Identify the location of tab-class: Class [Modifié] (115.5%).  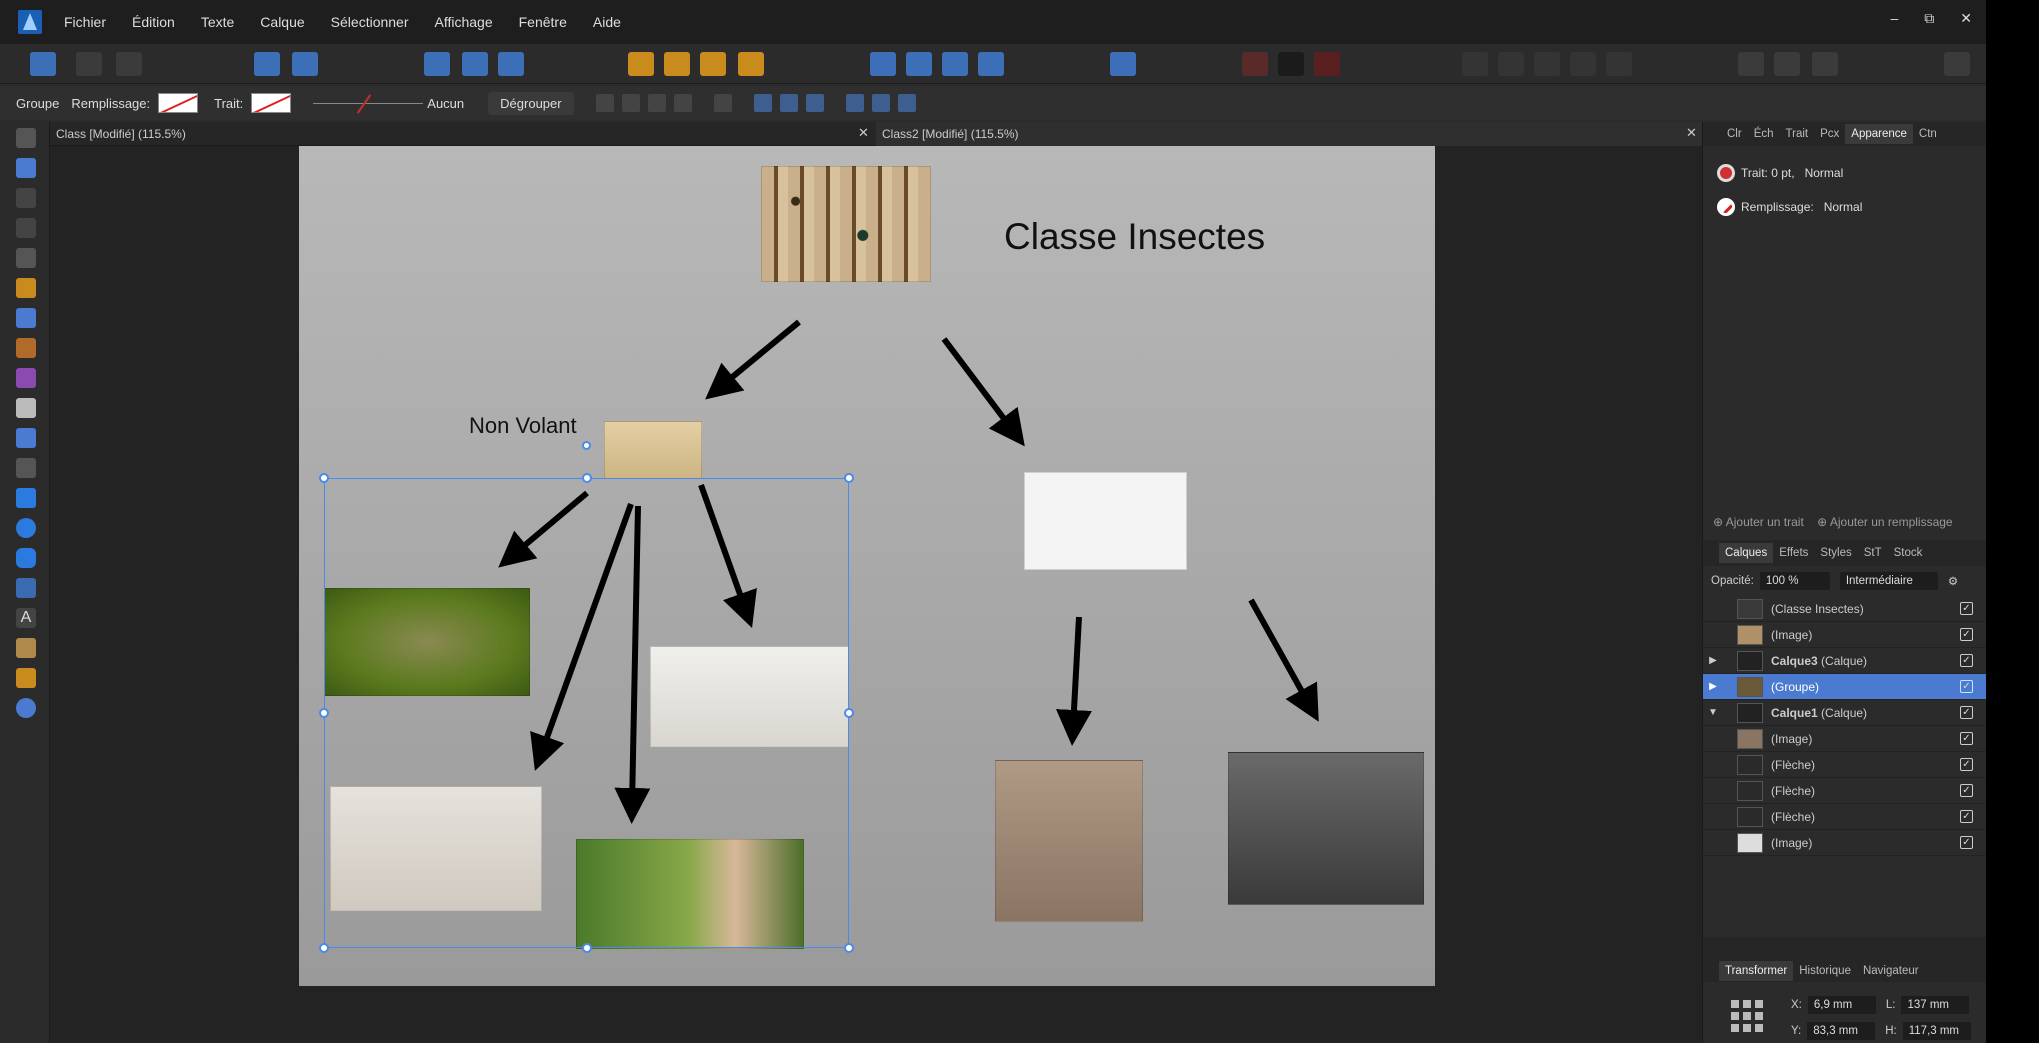
(463, 134).